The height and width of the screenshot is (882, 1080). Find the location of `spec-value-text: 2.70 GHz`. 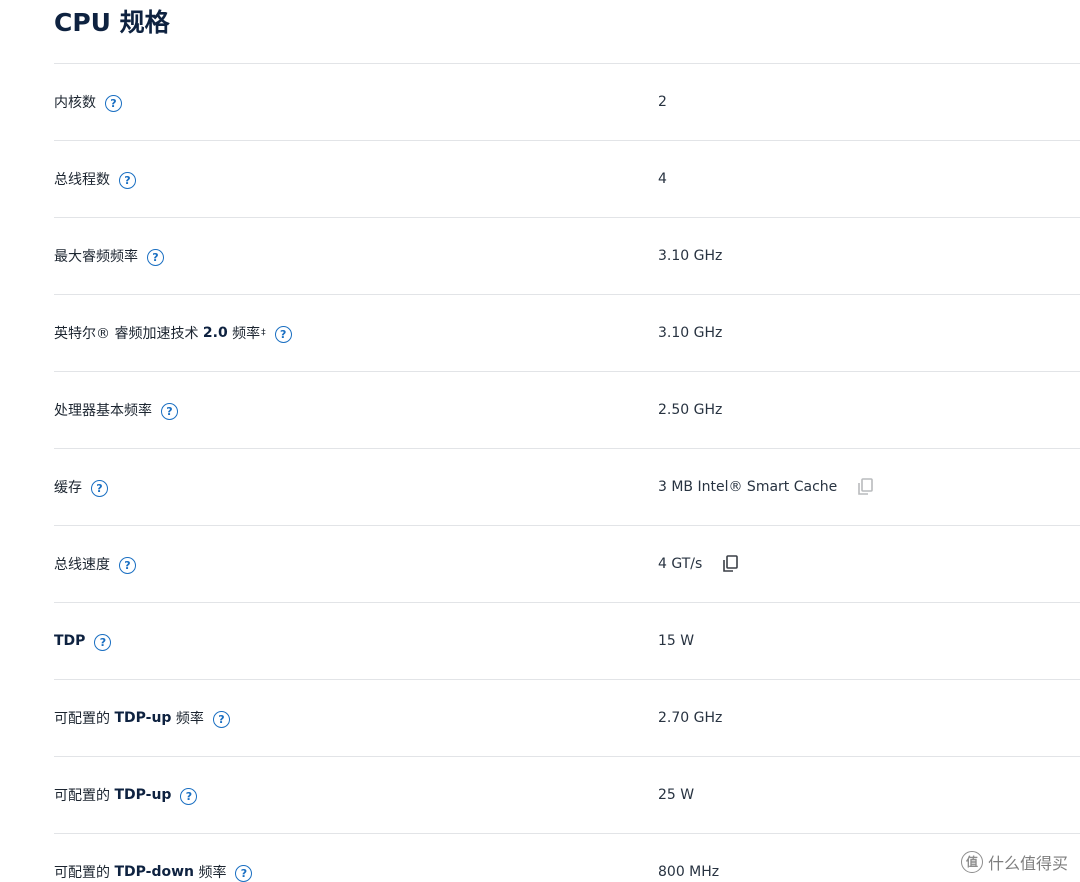

spec-value-text: 2.70 GHz is located at coordinates (690, 718).